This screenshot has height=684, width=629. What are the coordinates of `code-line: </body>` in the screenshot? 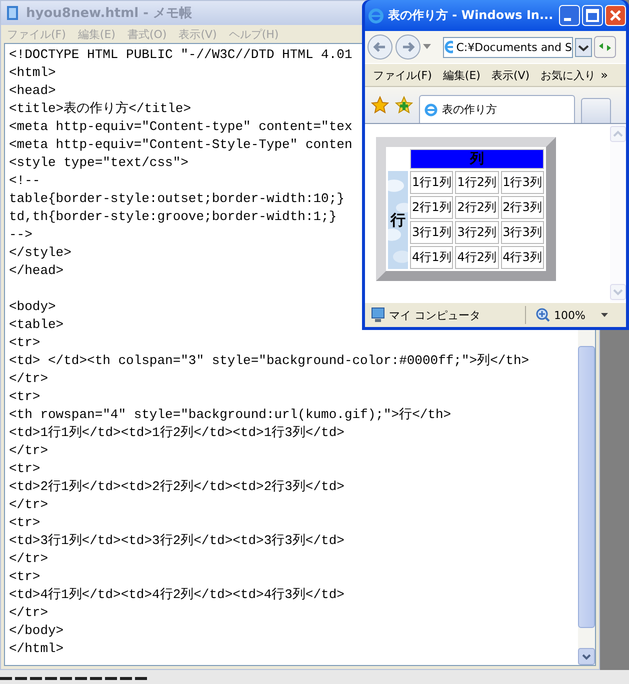 It's located at (36, 631).